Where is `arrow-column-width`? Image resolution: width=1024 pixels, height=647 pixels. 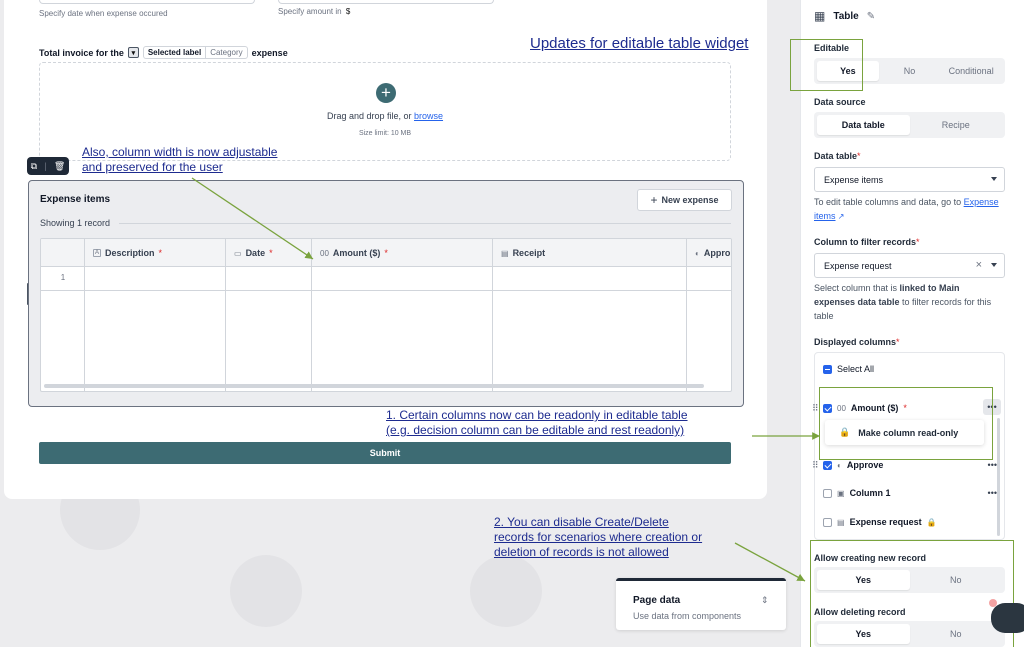
arrow-column-width is located at coordinates (252, 218).